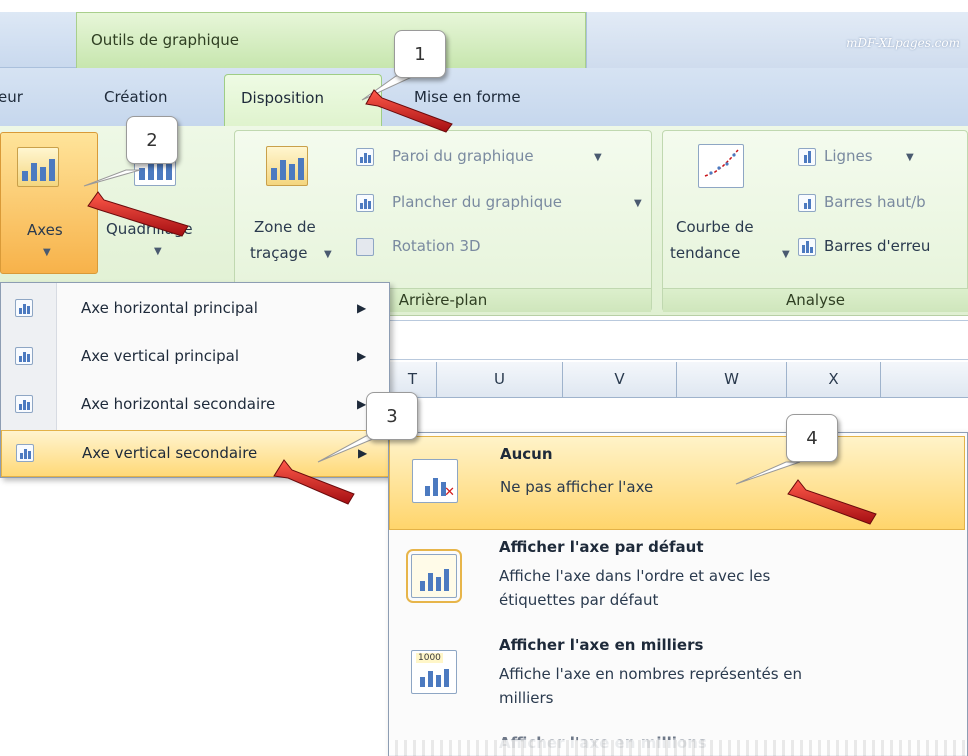 This screenshot has width=968, height=756. Describe the element at coordinates (49, 203) in the screenshot. I see `axes-button: Axes ▼` at that location.